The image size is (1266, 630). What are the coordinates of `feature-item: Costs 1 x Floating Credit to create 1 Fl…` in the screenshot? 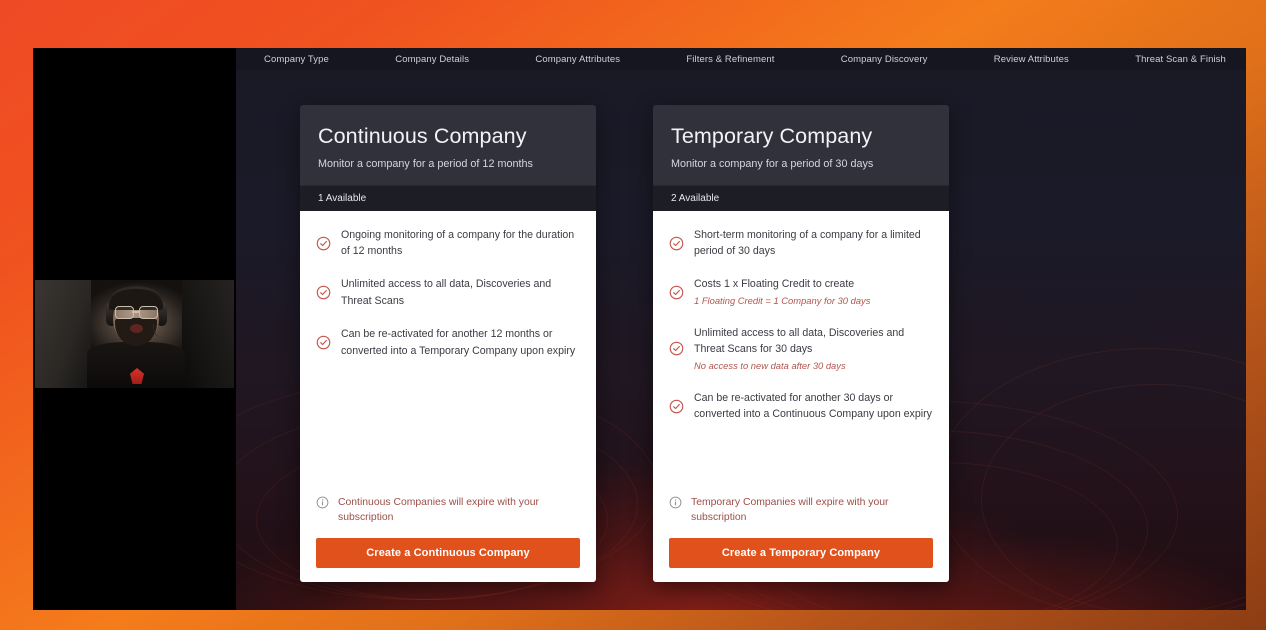 It's located at (801, 292).